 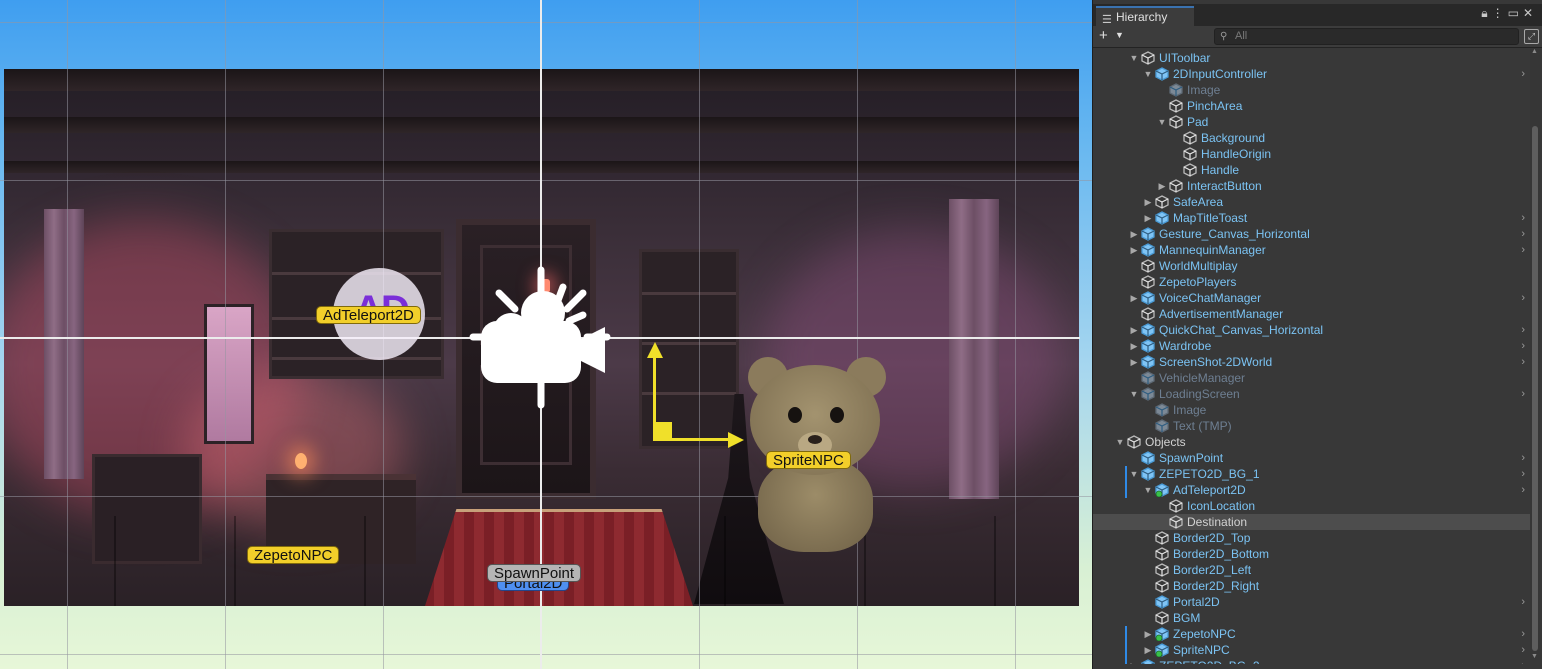 What do you see at coordinates (1312, 202) in the screenshot?
I see `hierarchy-row: ▶ SafeArea` at bounding box center [1312, 202].